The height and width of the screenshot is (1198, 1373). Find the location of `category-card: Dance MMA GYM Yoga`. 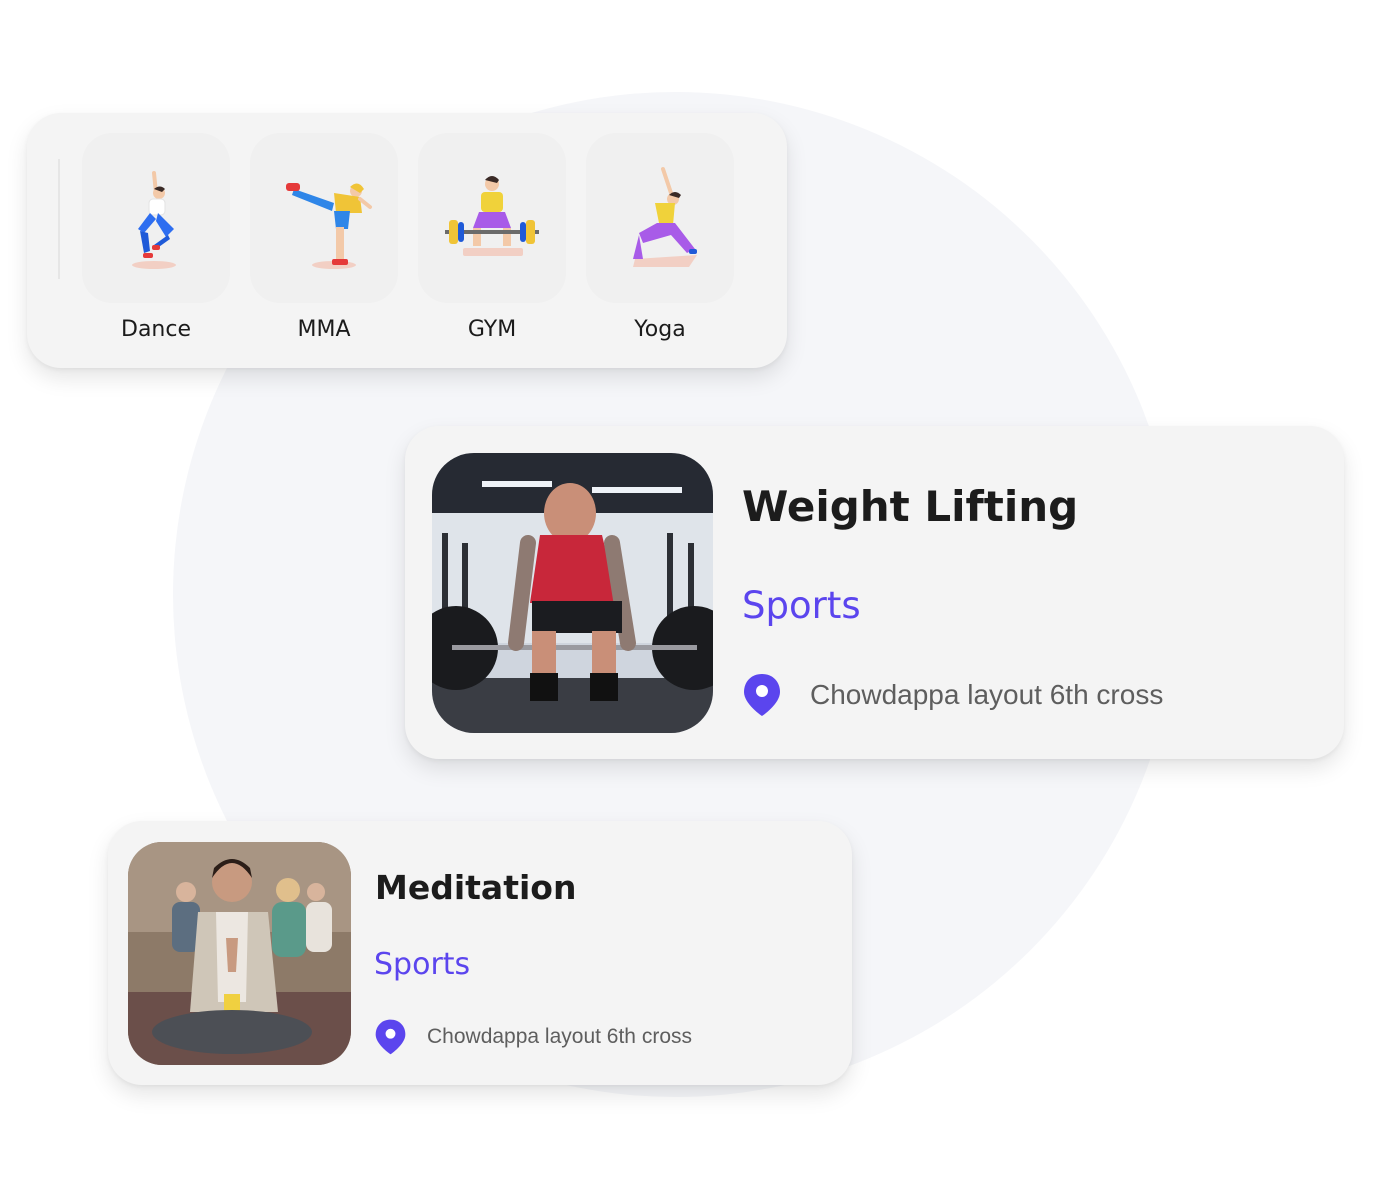

category-card: Dance MMA GYM Yoga is located at coordinates (407, 240).